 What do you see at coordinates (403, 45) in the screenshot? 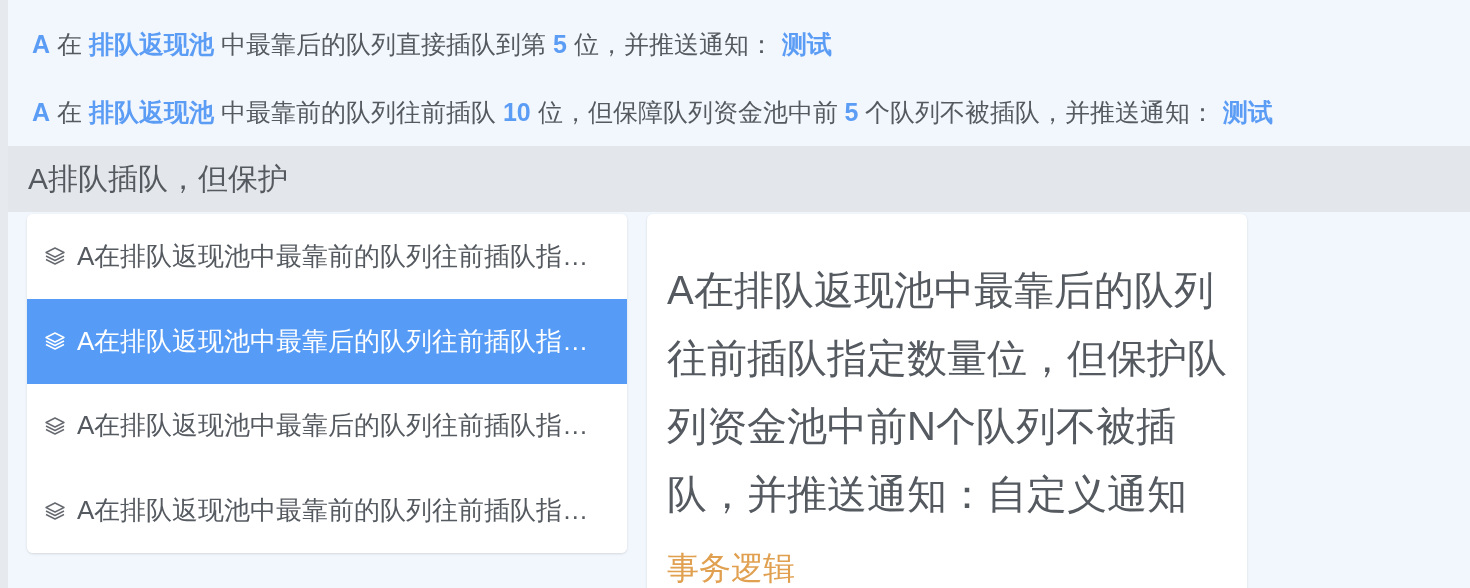
I see `rule-text: A 在 排队返现池 中最靠后的队列直接插队到第 5 位，并推送通知：` at bounding box center [403, 45].